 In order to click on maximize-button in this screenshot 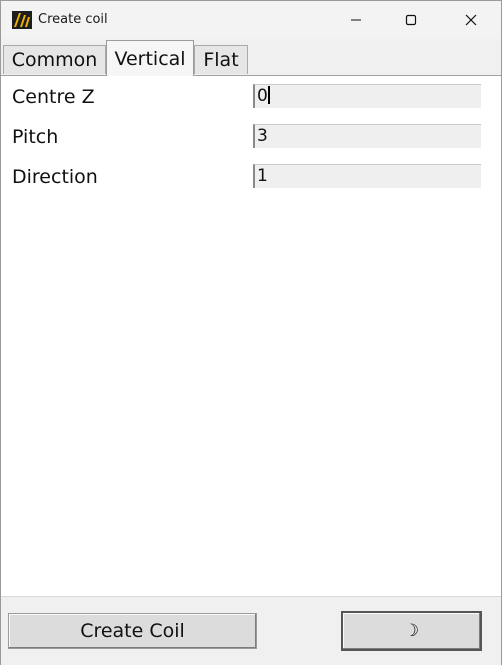, I will do `click(411, 20)`.